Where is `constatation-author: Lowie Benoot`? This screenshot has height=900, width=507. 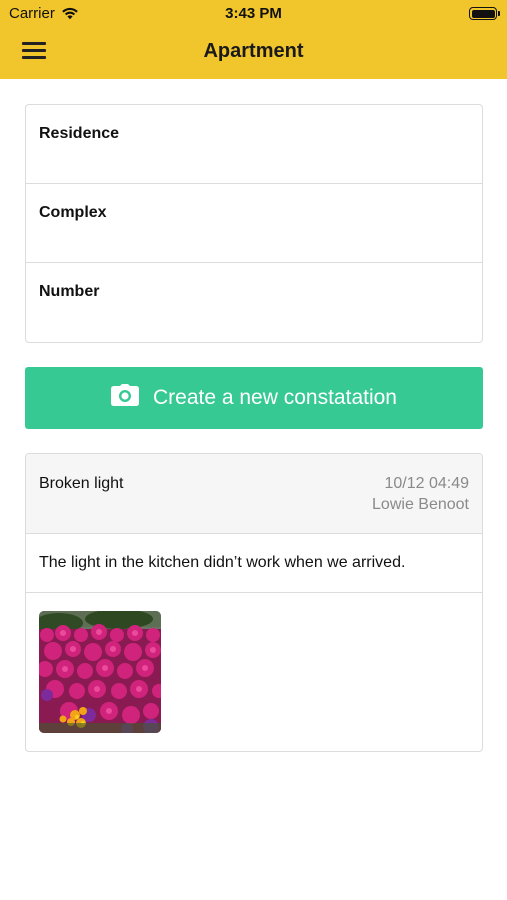
constatation-author: Lowie Benoot is located at coordinates (420, 504).